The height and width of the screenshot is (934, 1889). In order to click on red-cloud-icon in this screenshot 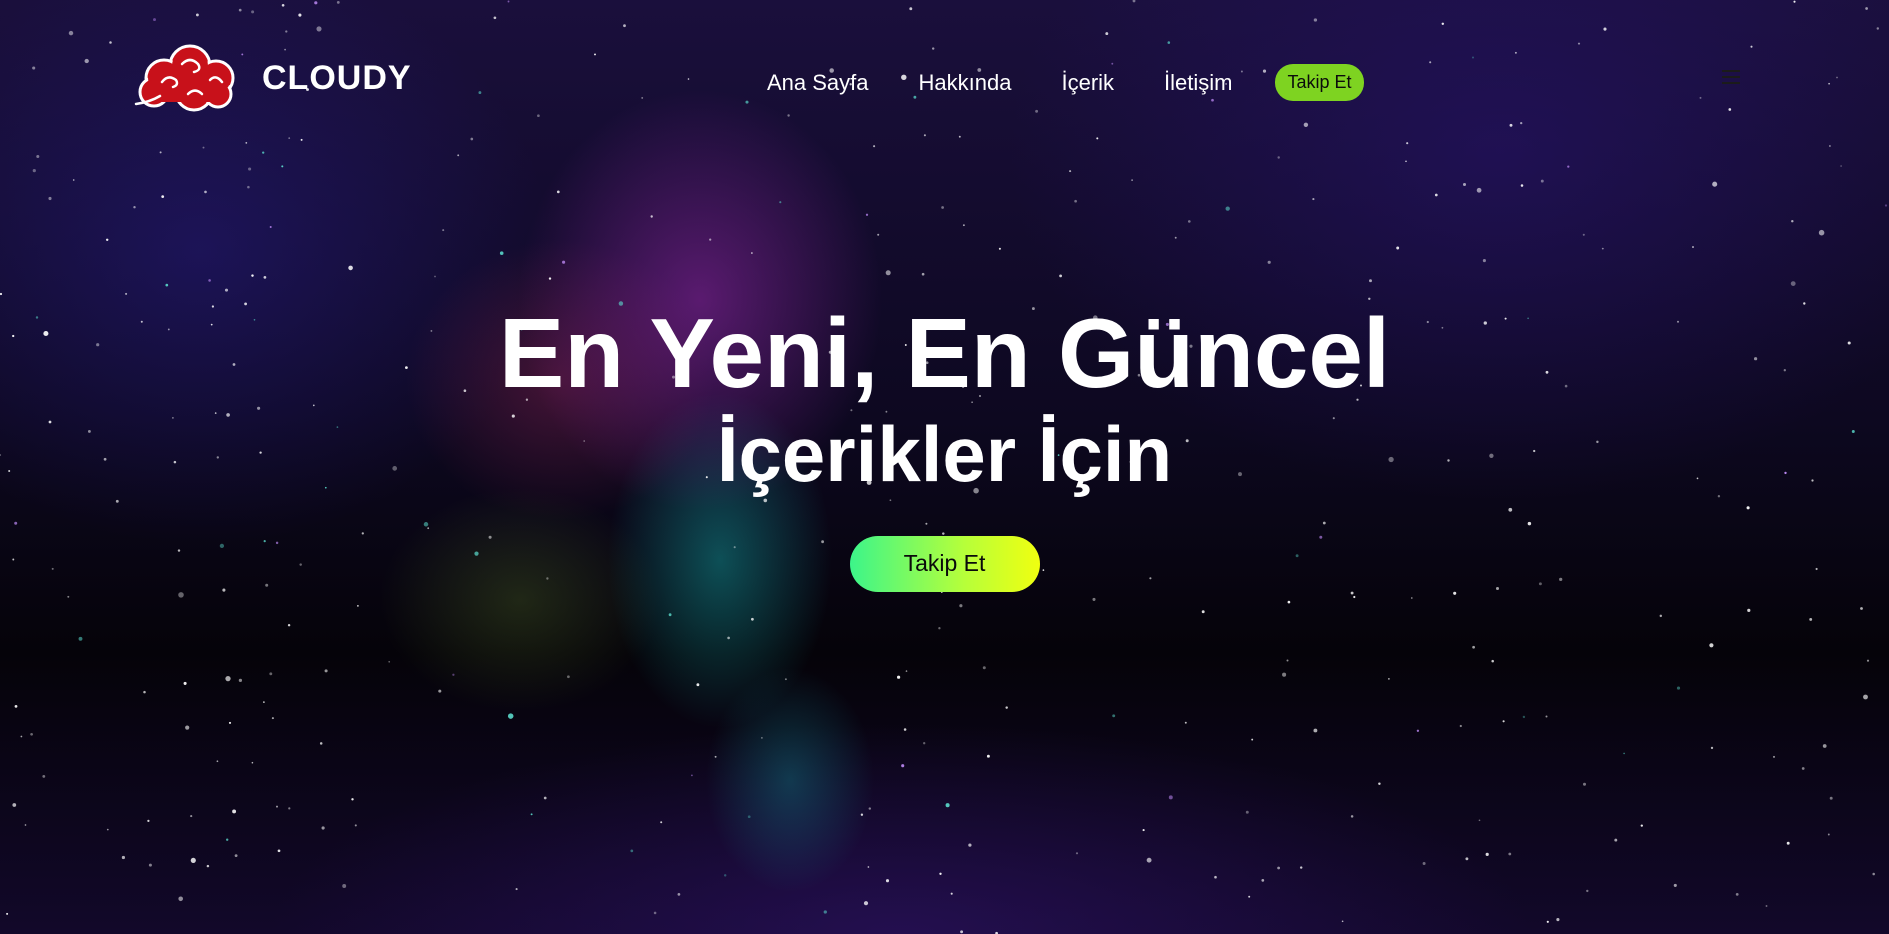, I will do `click(184, 78)`.